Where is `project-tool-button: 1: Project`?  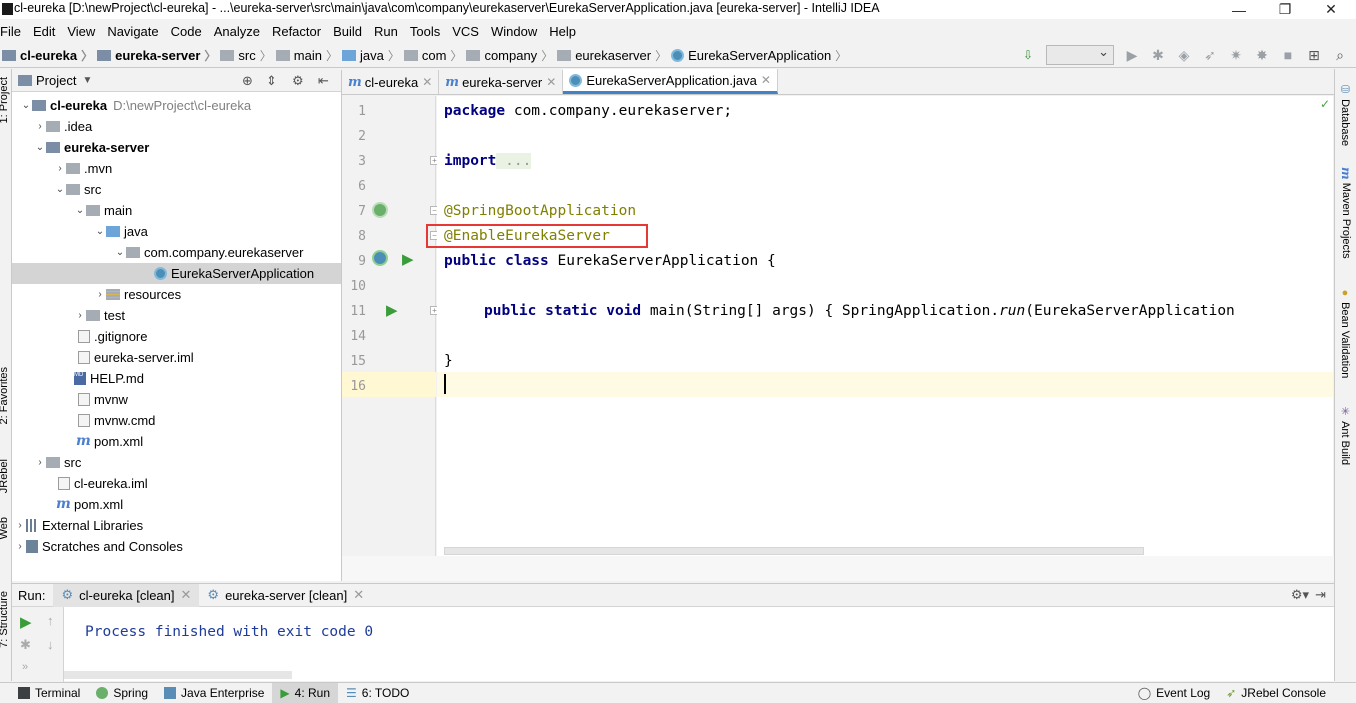 project-tool-button: 1: Project is located at coordinates (5, 100).